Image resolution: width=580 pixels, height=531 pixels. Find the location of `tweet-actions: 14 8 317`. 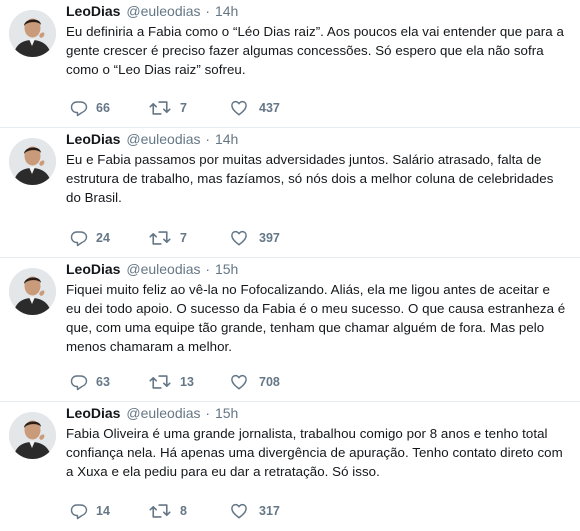

tweet-actions: 14 8 317 is located at coordinates (190, 511).